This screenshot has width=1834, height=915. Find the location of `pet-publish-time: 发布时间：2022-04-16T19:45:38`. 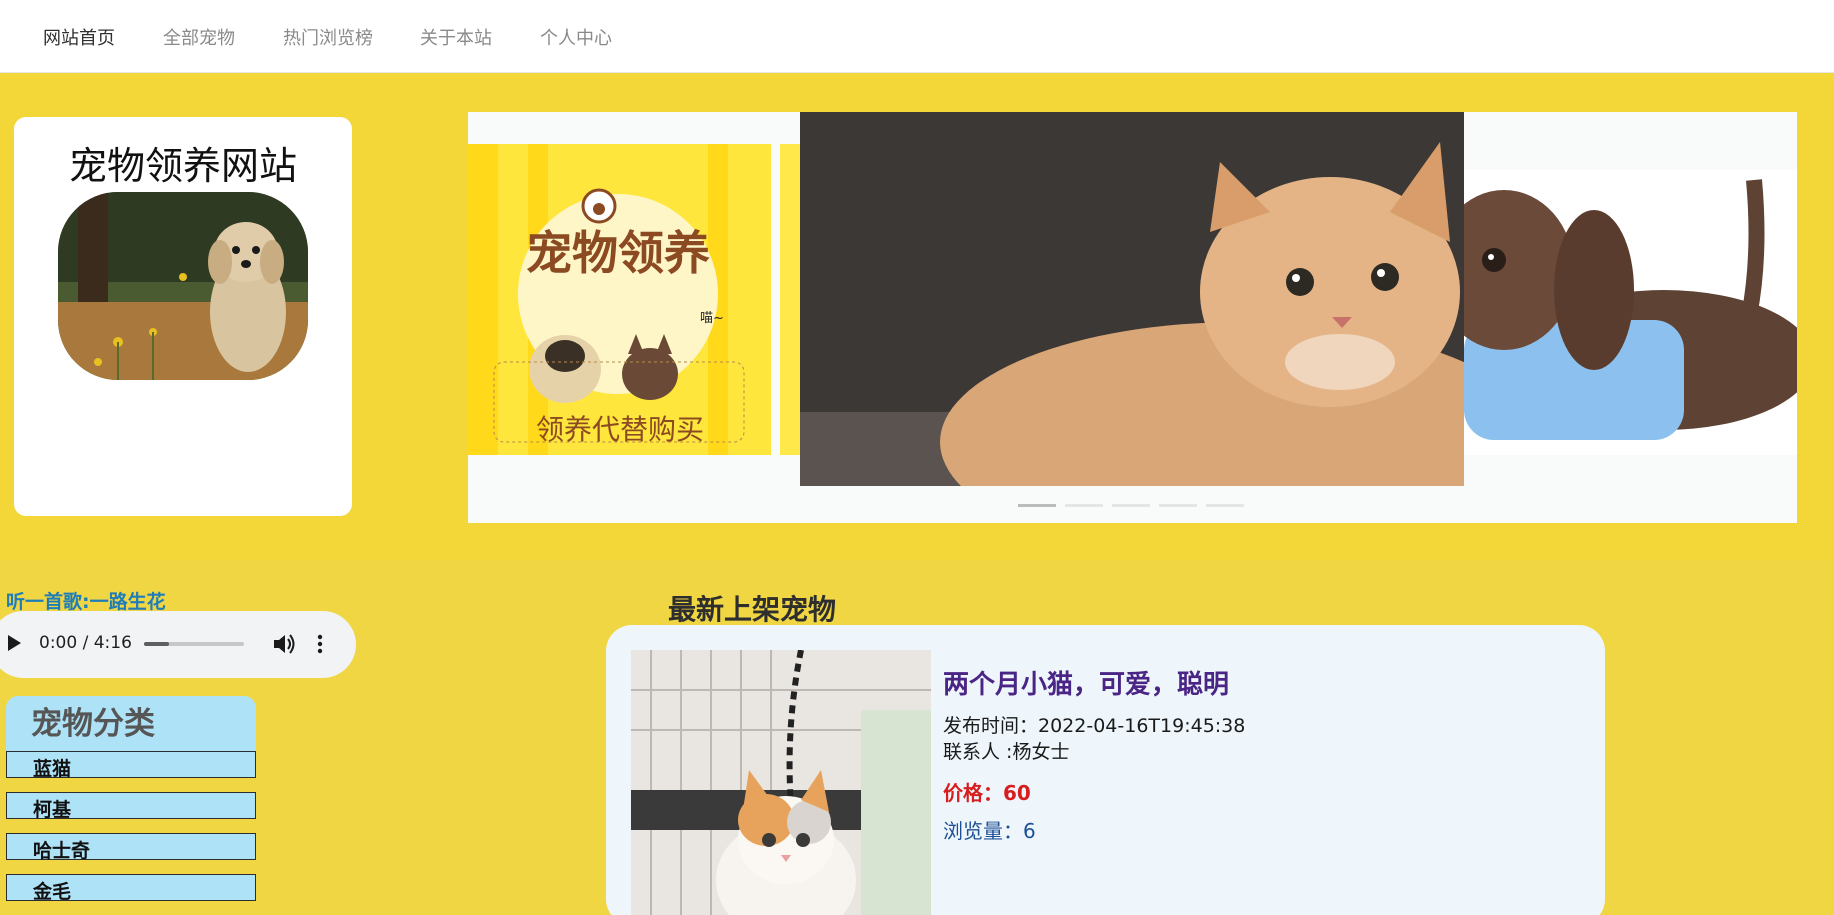

pet-publish-time: 发布时间：2022-04-16T19:45:38 is located at coordinates (1094, 726).